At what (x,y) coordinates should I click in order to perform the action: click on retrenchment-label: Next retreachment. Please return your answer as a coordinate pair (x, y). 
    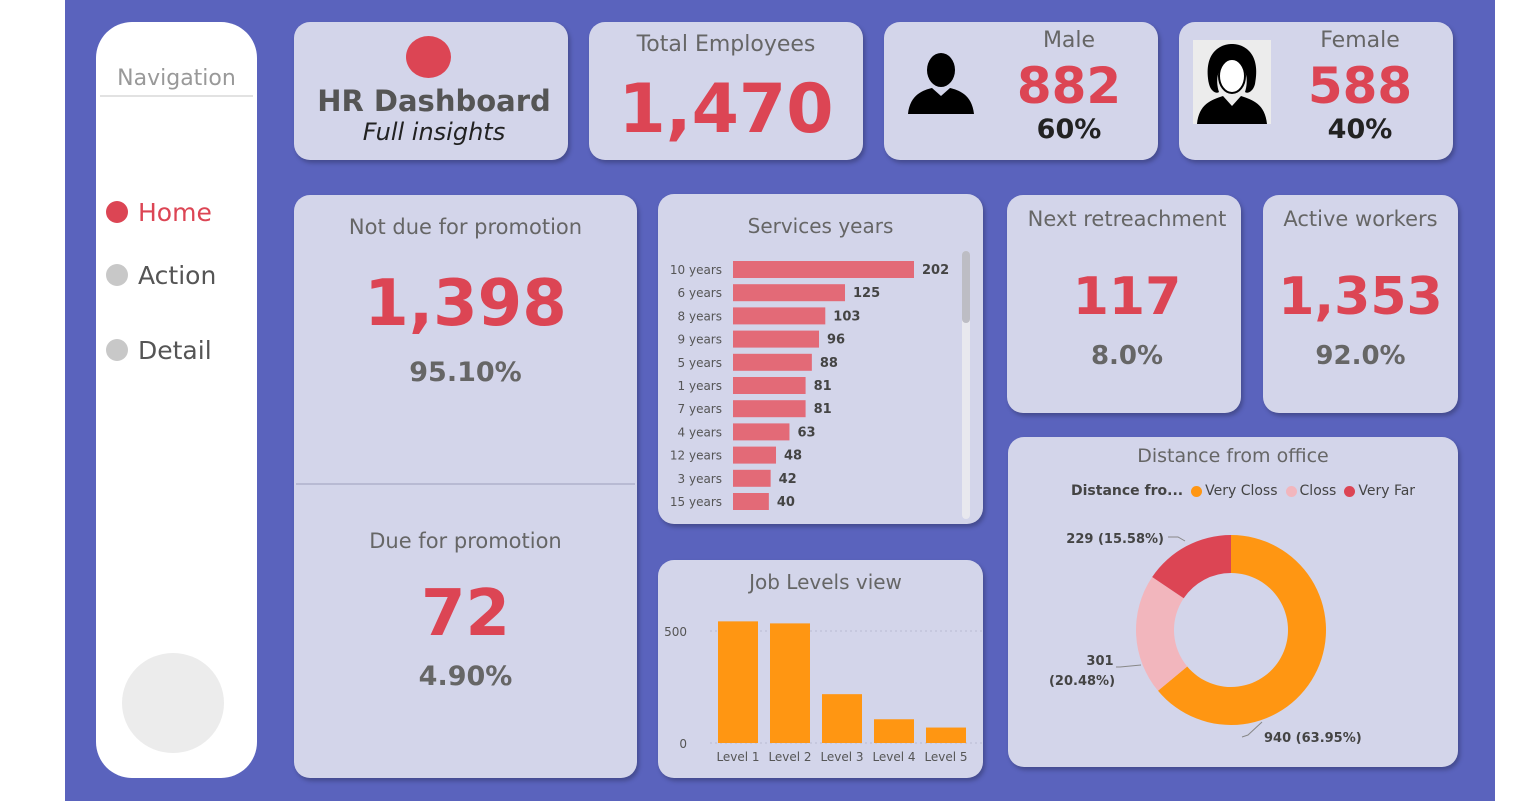
    Looking at the image, I should click on (1127, 219).